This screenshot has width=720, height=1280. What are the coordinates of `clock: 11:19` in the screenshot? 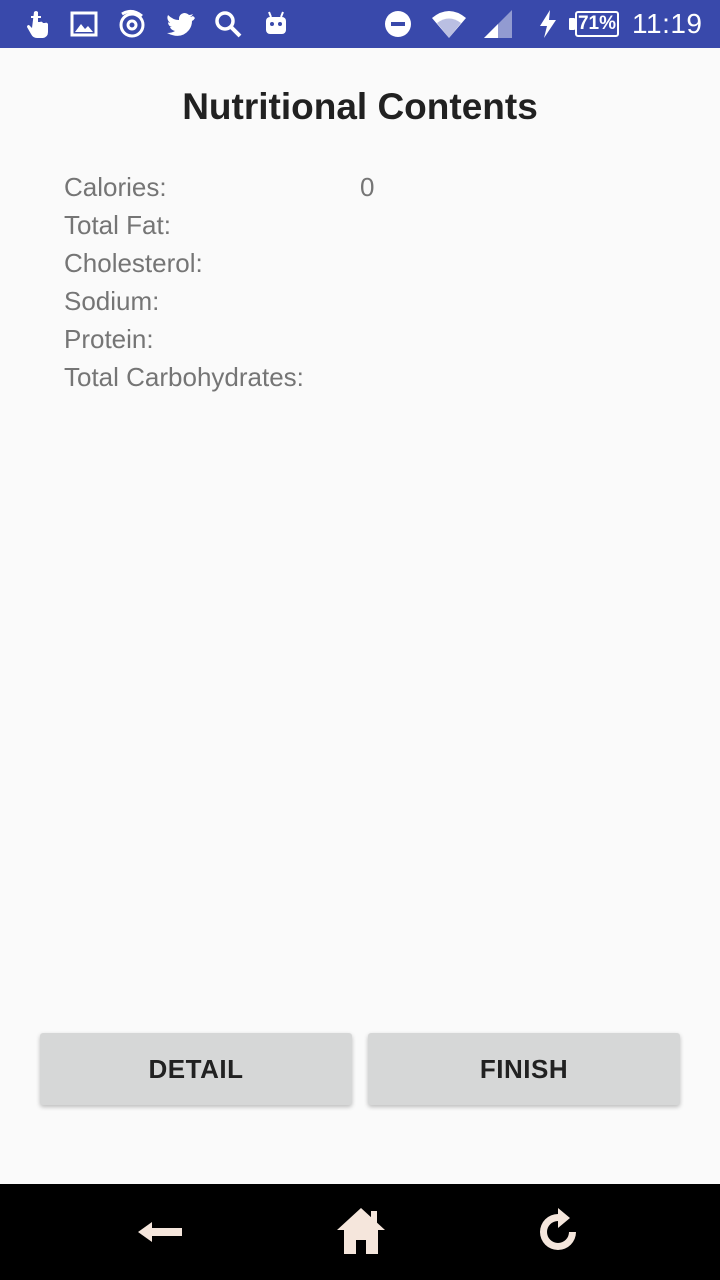 It's located at (667, 23).